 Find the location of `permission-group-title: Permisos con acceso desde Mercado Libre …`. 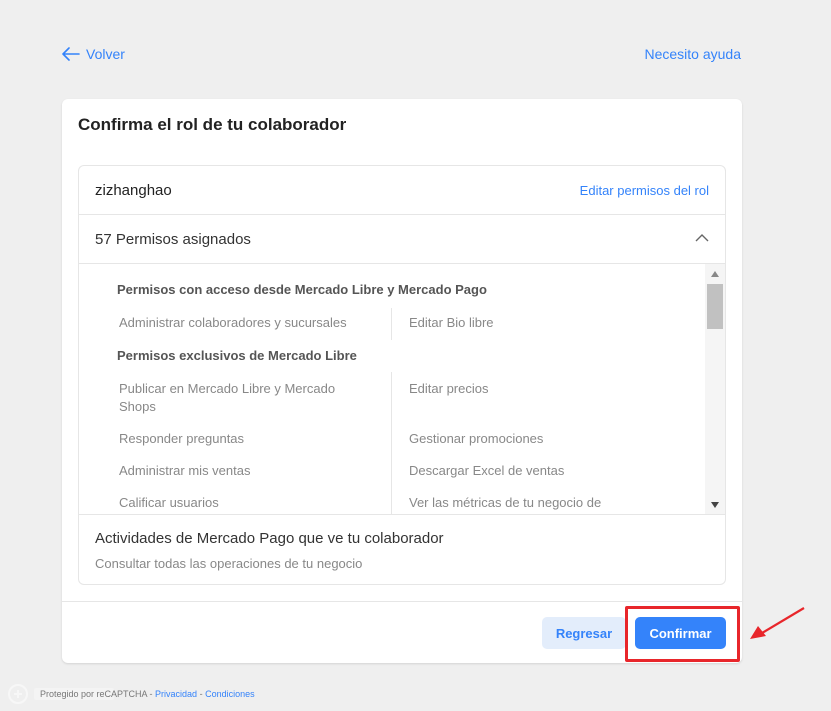

permission-group-title: Permisos con acceso desde Mercado Libre … is located at coordinates (302, 289).